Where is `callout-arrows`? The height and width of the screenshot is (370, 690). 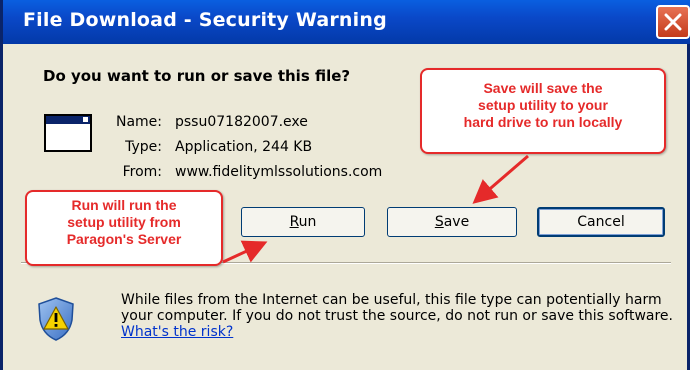
callout-arrows is located at coordinates (375, 209).